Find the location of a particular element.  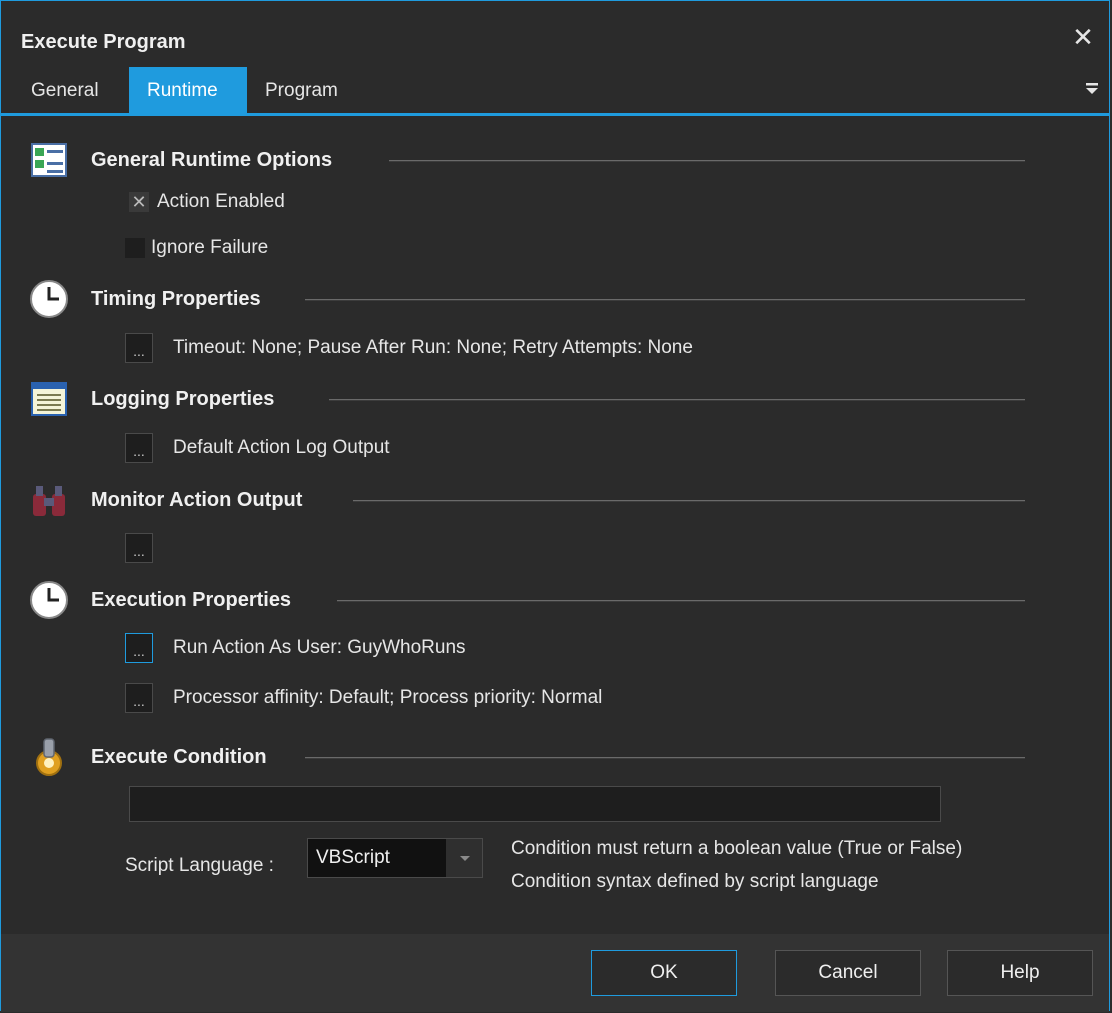

run-as-summary: Run Action As User: GuyWhoRuns is located at coordinates (319, 647).